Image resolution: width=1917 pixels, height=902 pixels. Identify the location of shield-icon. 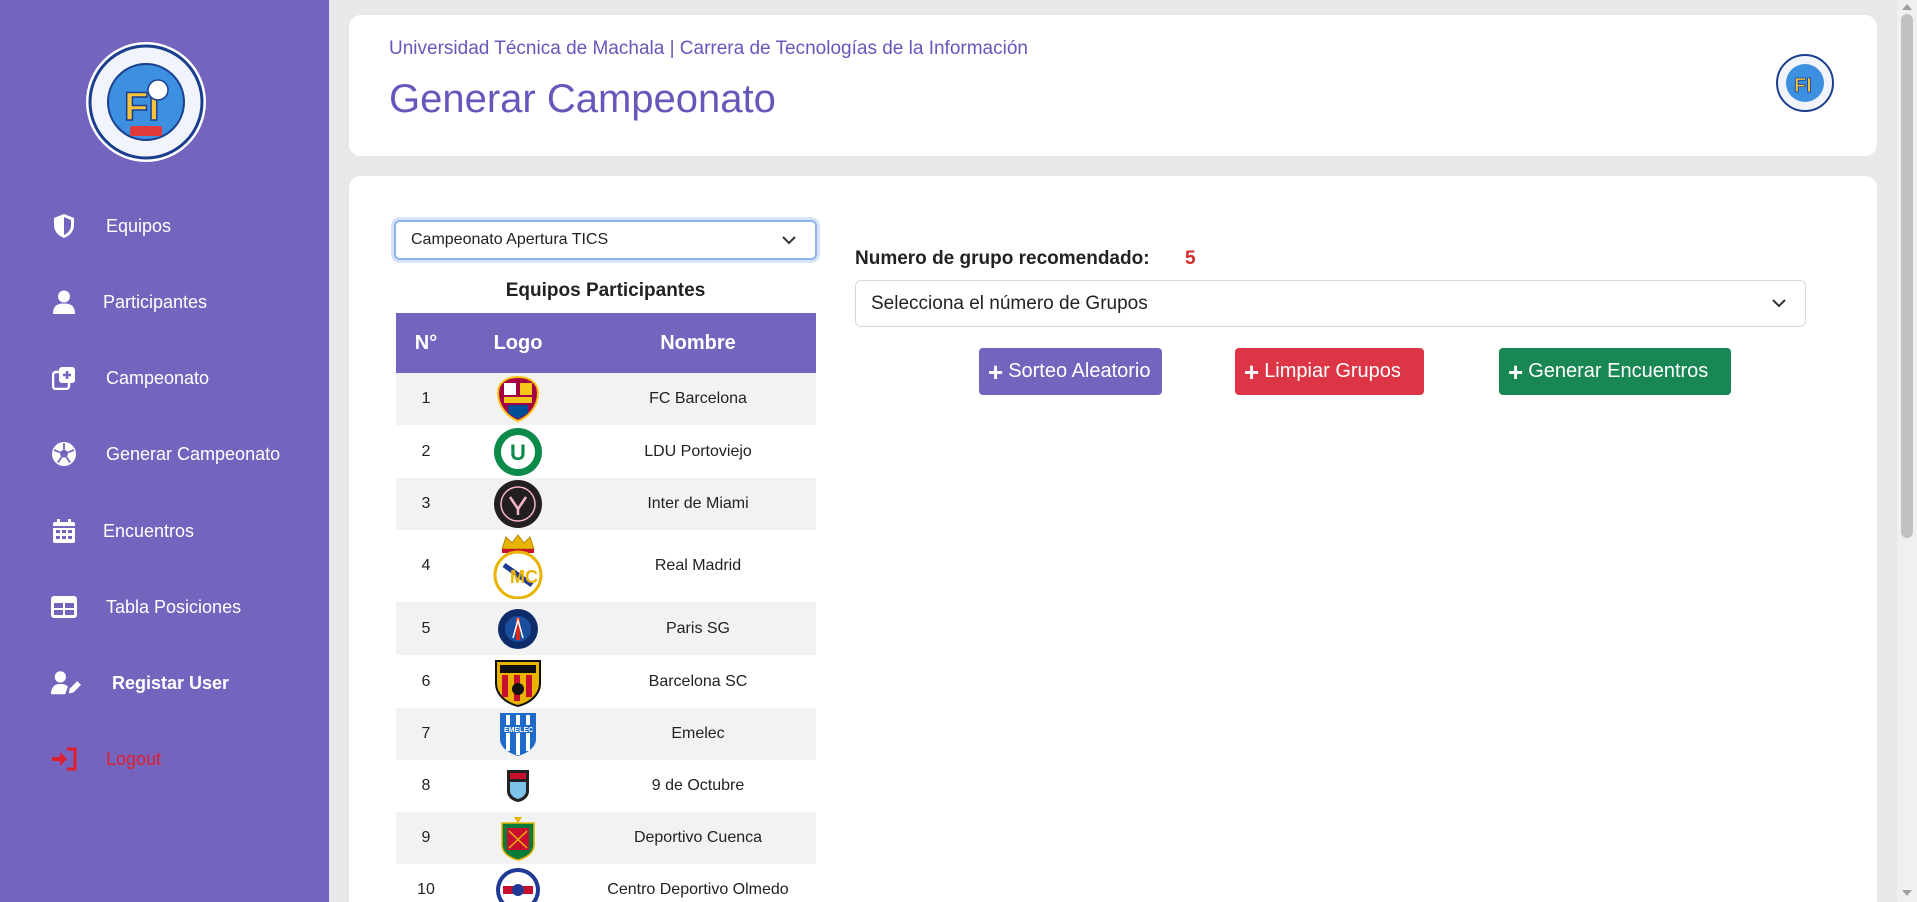
(64, 226).